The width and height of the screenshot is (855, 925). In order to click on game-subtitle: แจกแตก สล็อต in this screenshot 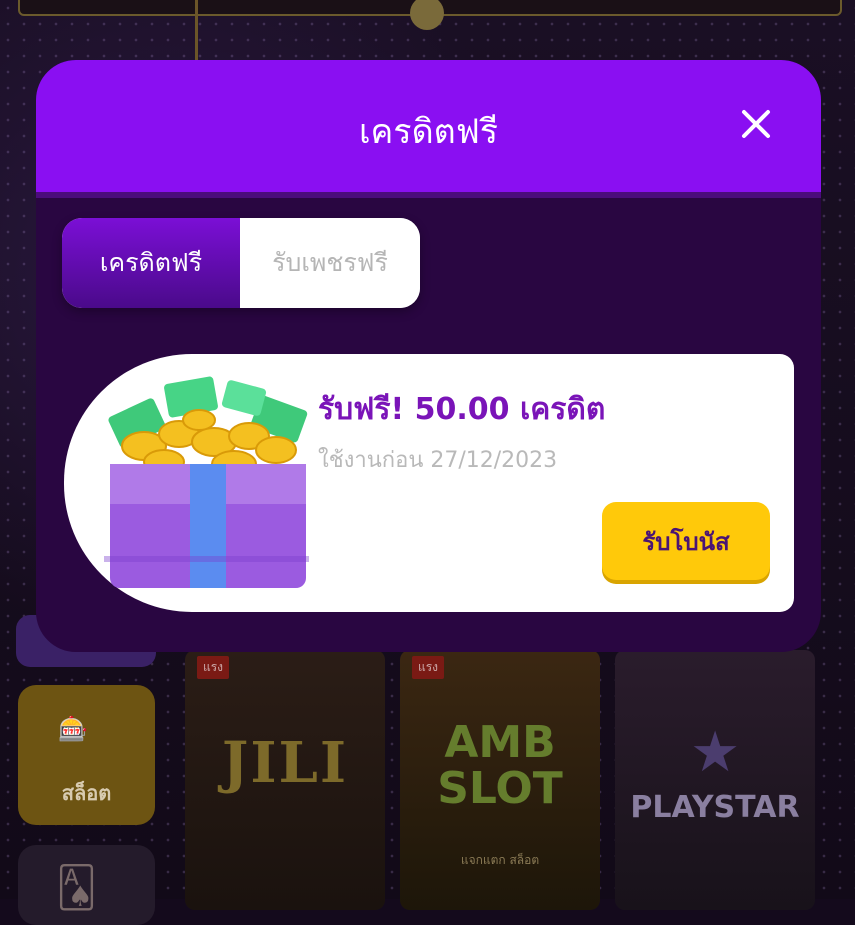, I will do `click(500, 860)`.